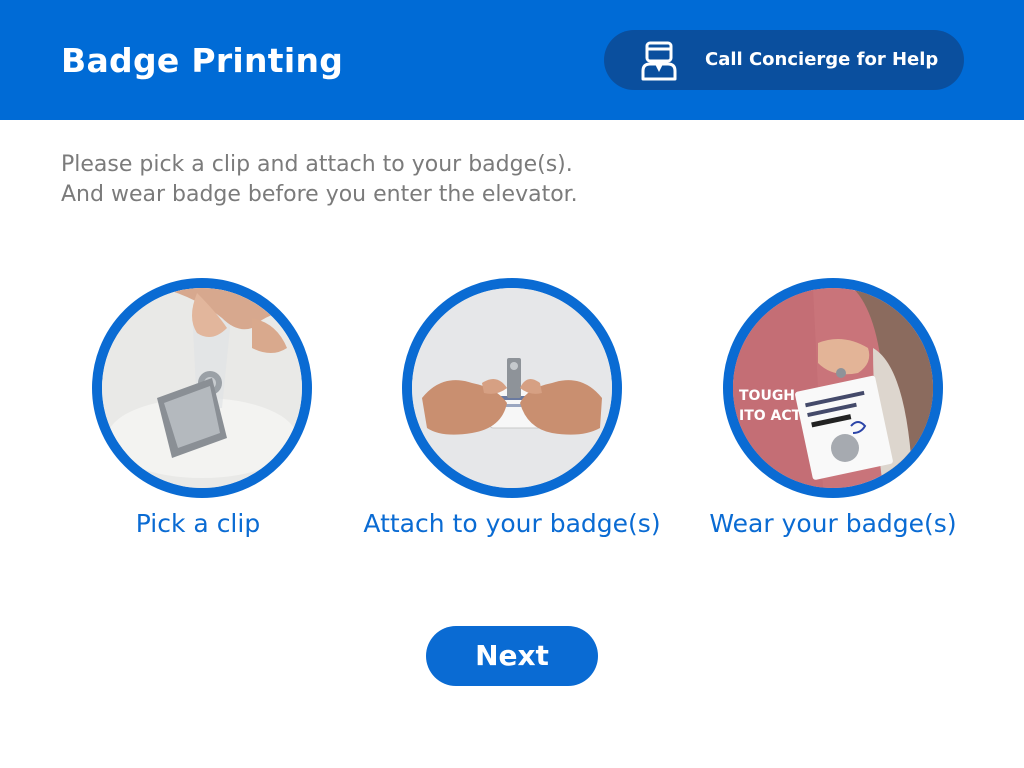 This screenshot has width=1024, height=768. Describe the element at coordinates (202, 60) in the screenshot. I see `page-title: Badge Printing` at that location.